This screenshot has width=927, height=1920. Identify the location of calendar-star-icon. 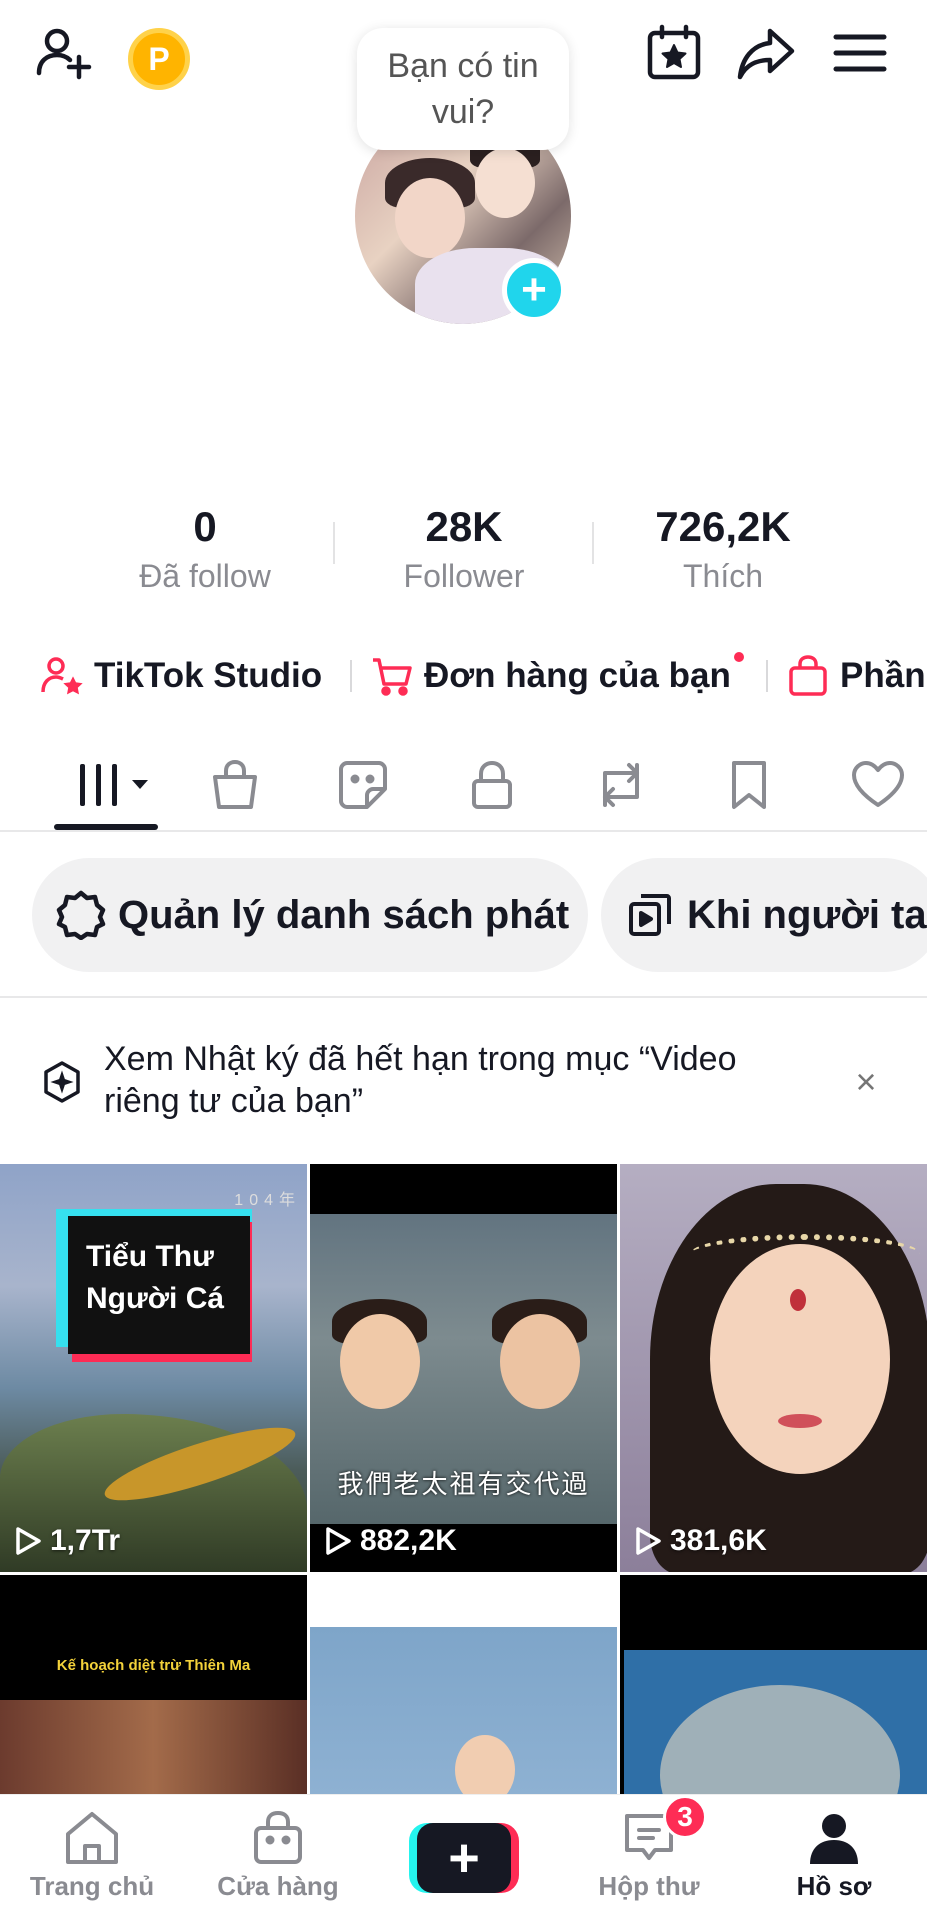
(674, 53).